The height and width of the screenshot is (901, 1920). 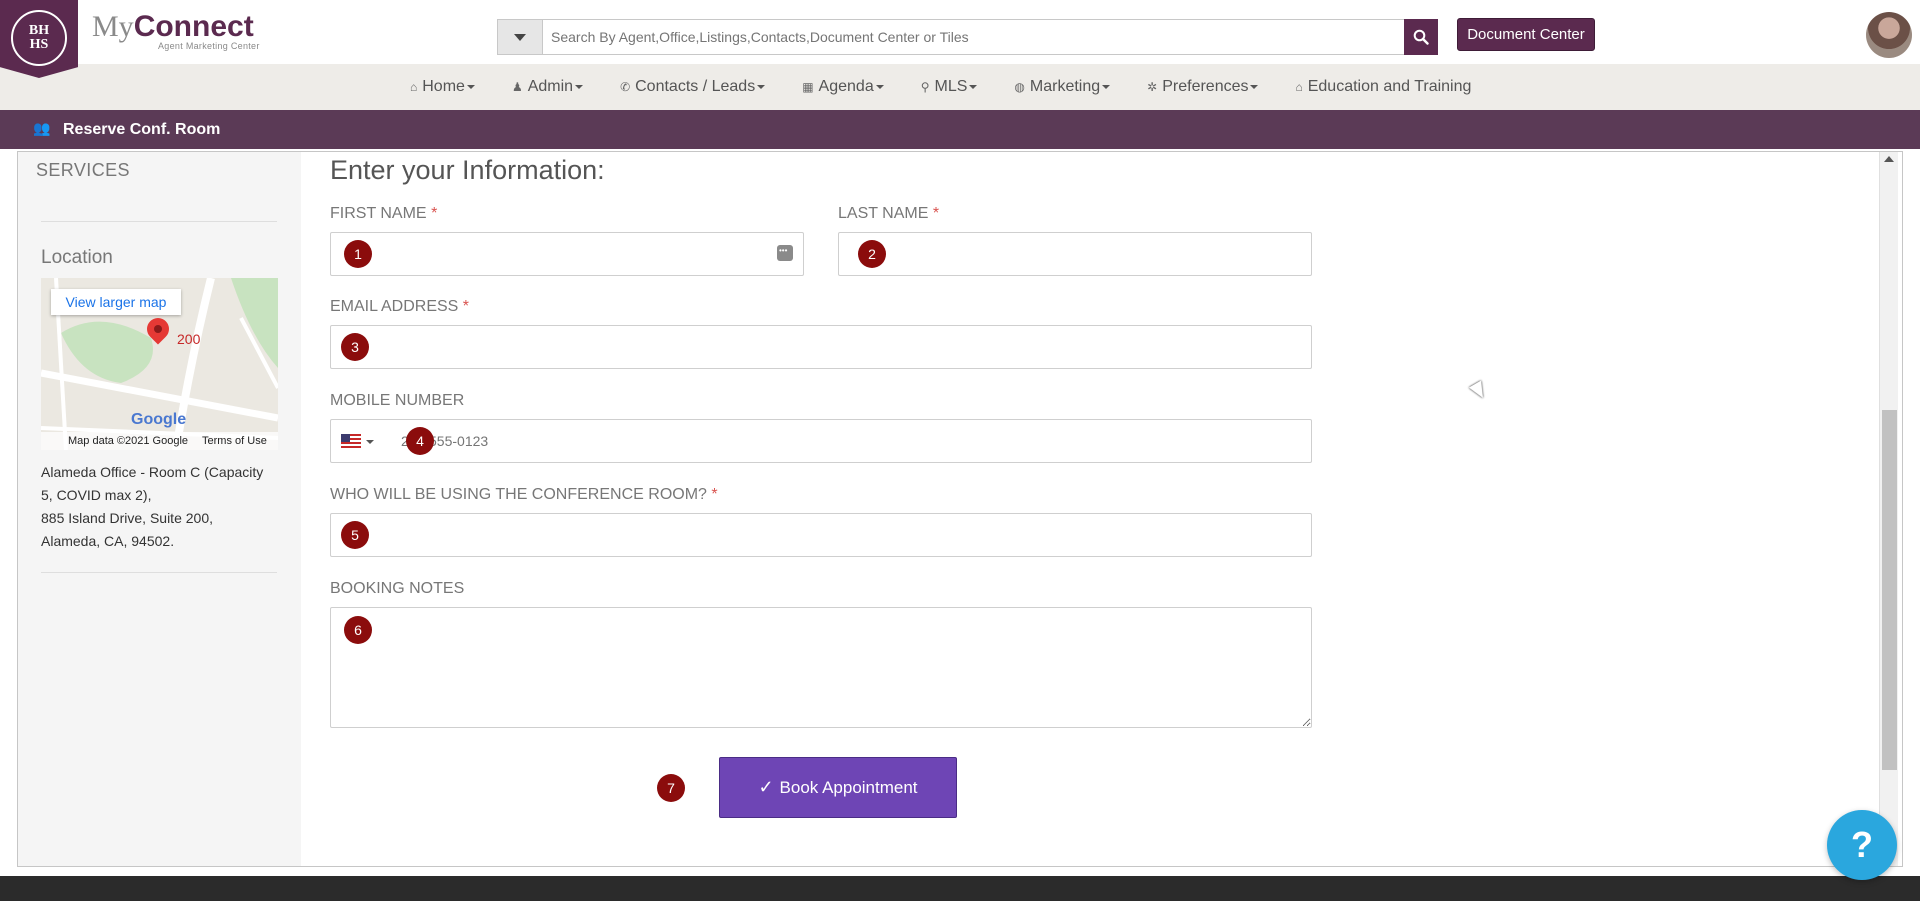 I want to click on who-label: WHO WILL BE USING THE CONFERENCE ROOM? *, so click(x=524, y=495).